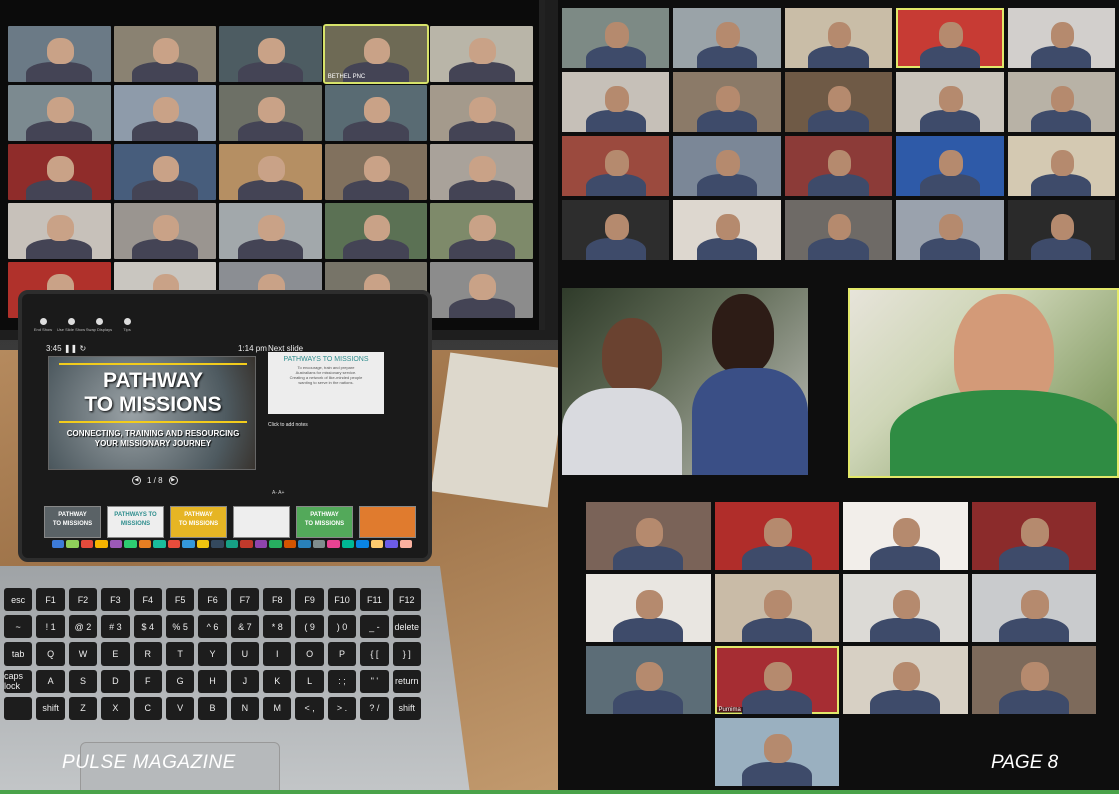 This screenshot has width=1119, height=794. I want to click on keyboard-key: } ], so click(406, 654).